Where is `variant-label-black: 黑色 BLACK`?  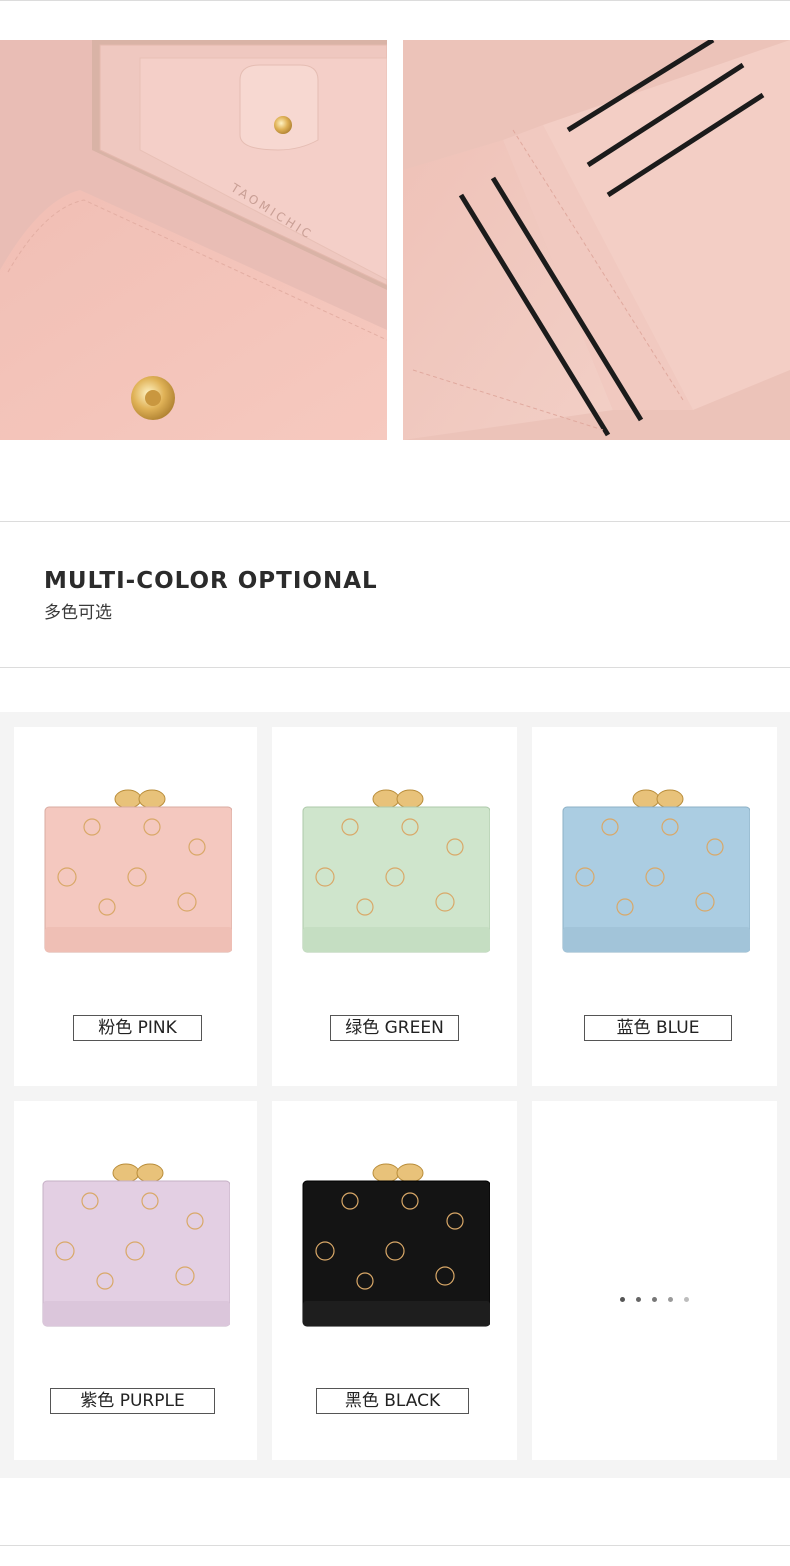 variant-label-black: 黑色 BLACK is located at coordinates (392, 1401).